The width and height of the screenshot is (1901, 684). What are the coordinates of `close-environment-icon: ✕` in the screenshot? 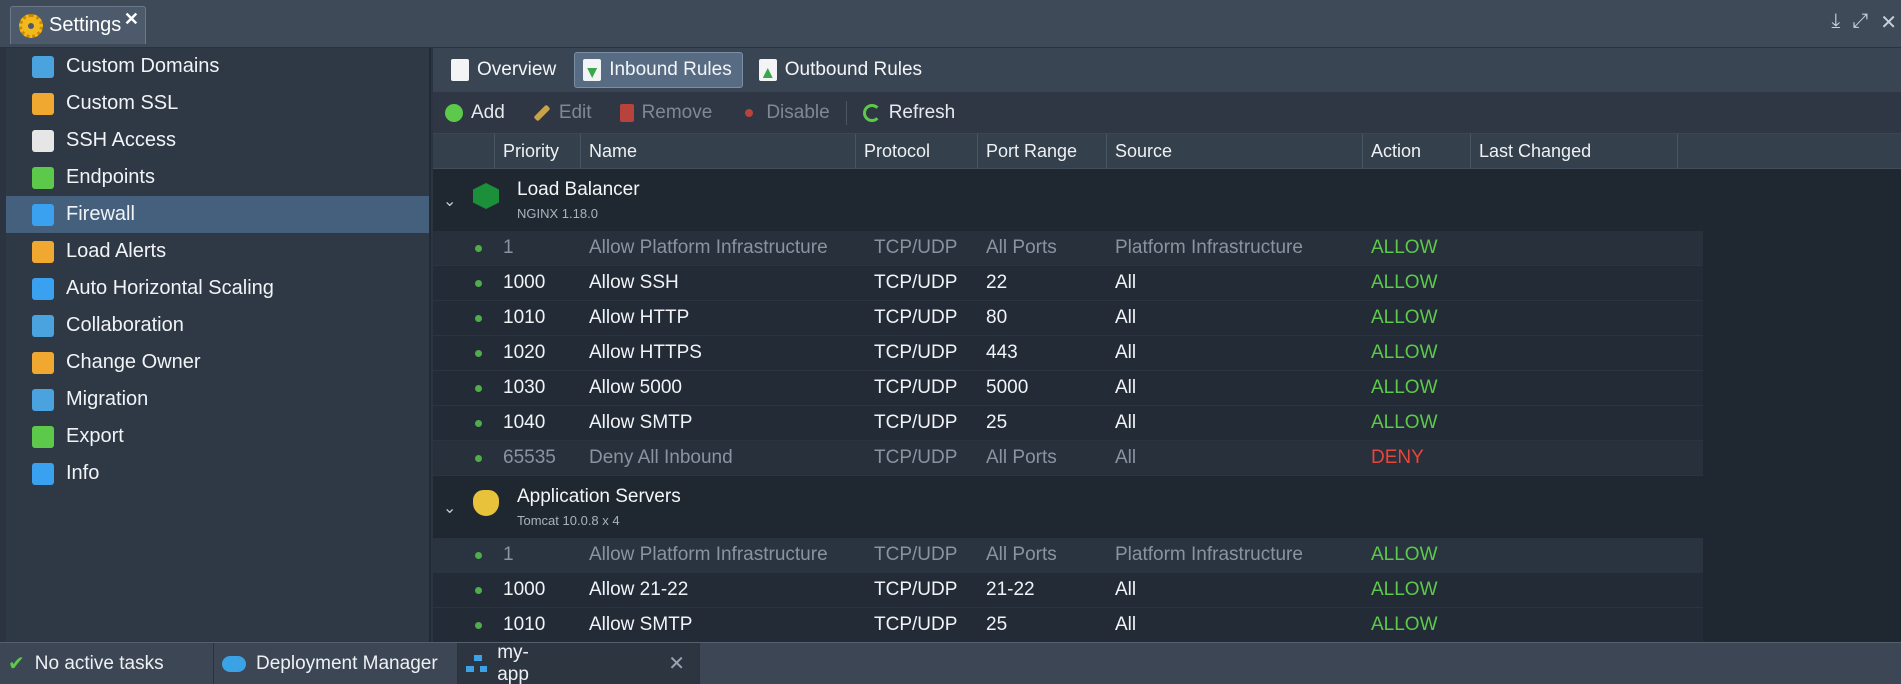 It's located at (676, 663).